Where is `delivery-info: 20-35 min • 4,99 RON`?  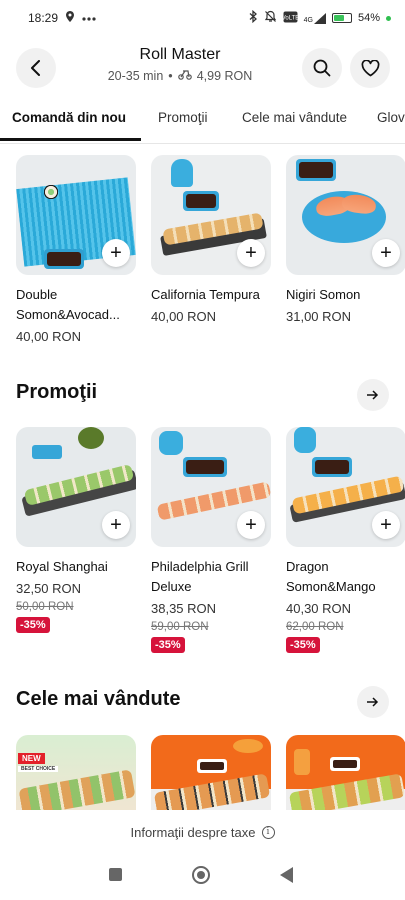
delivery-info: 20-35 min • 4,99 RON is located at coordinates (180, 75).